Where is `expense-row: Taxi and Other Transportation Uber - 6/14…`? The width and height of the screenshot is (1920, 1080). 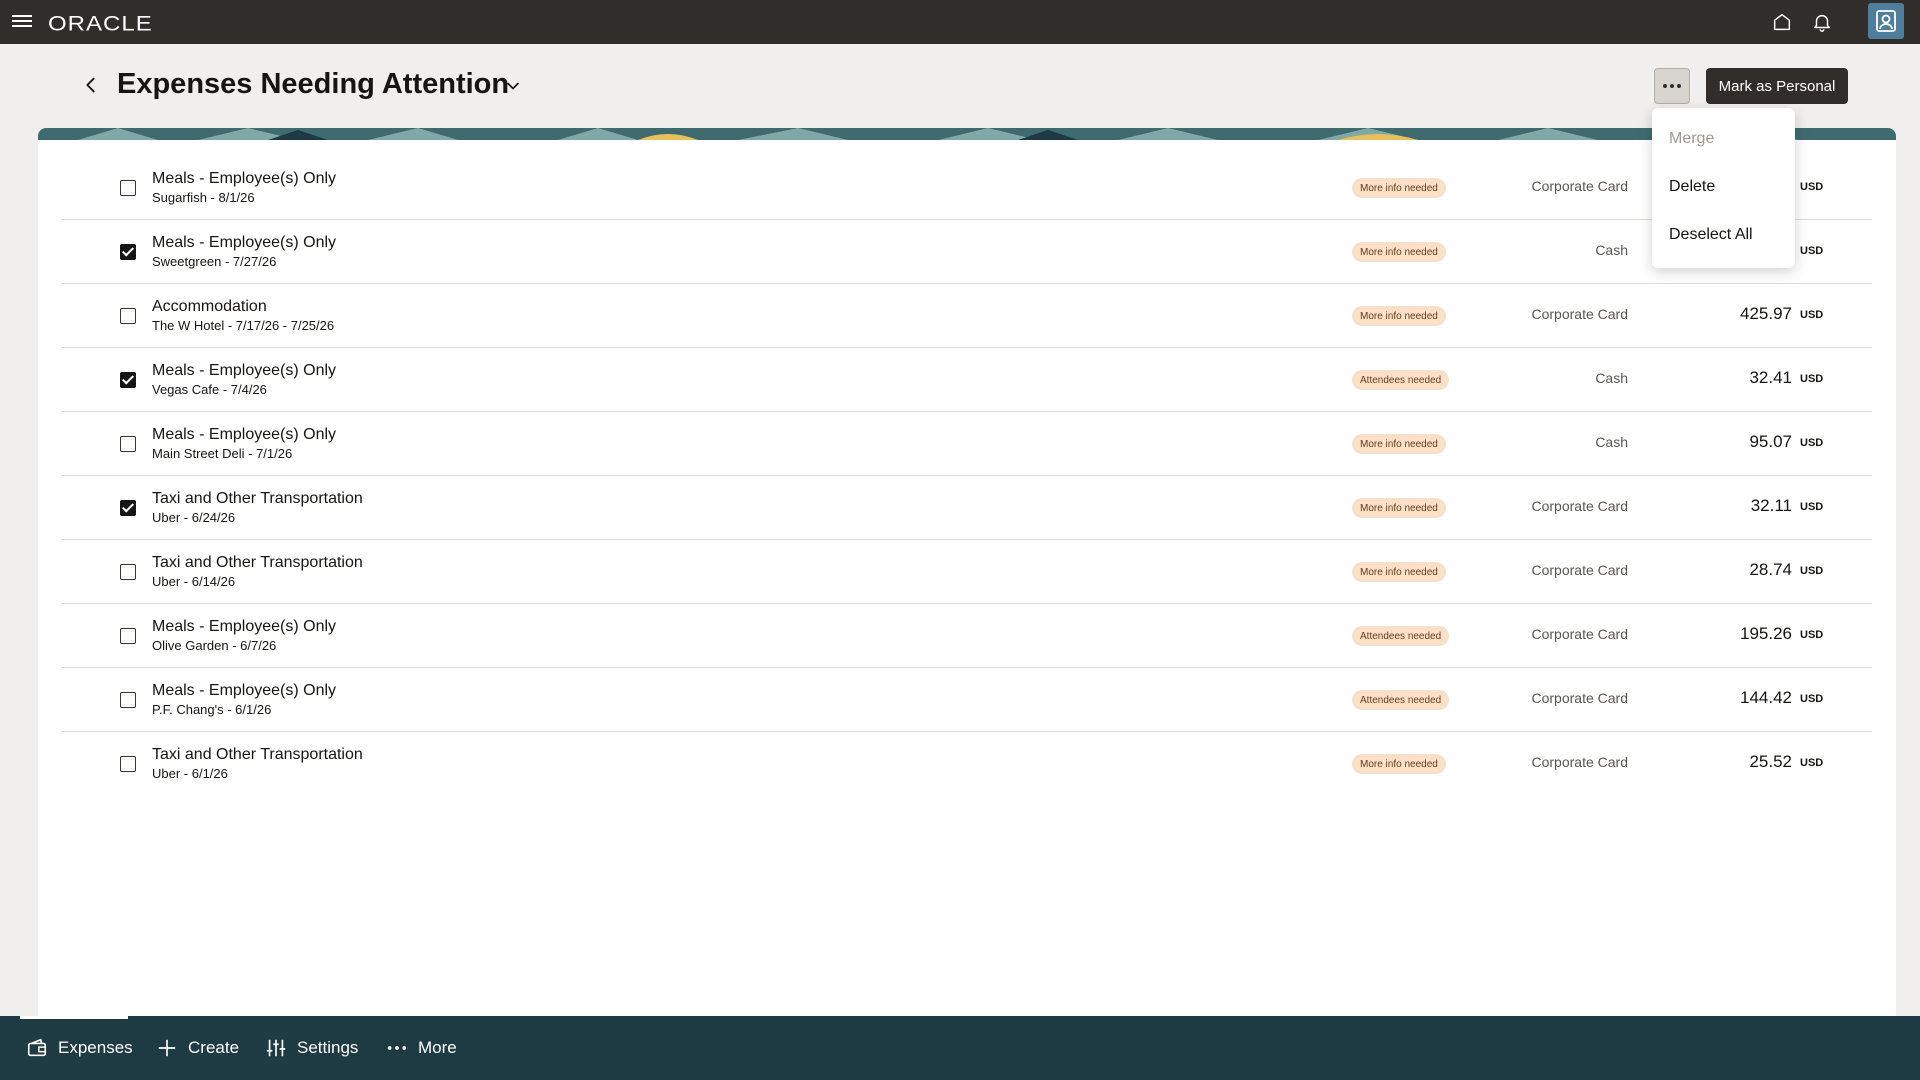
expense-row: Taxi and Other Transportation Uber - 6/14… is located at coordinates (967, 572).